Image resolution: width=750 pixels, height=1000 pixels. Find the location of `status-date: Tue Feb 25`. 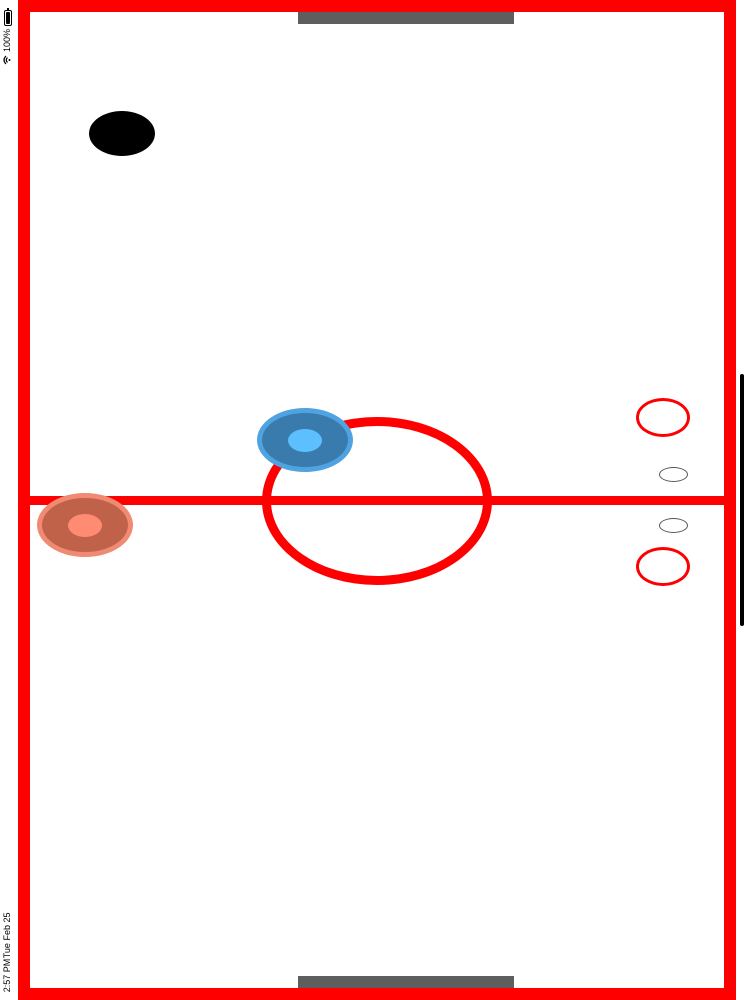

status-date: Tue Feb 25 is located at coordinates (7, 935).